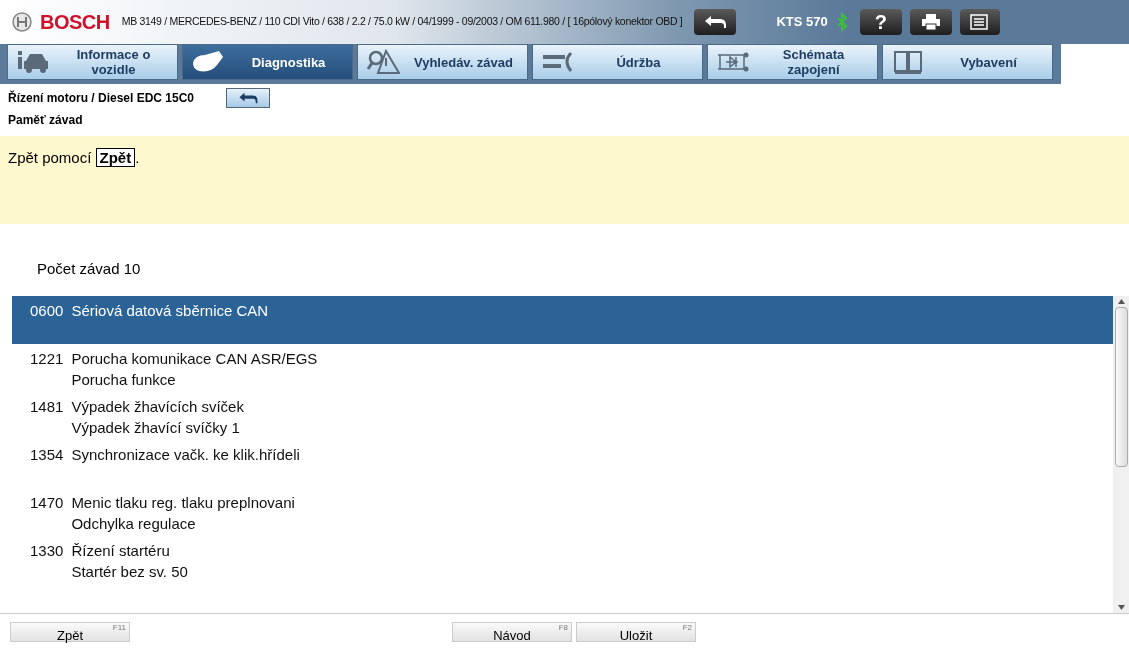 This screenshot has height=655, width=1129. Describe the element at coordinates (47, 551) in the screenshot. I see `fault-code: 1330` at that location.